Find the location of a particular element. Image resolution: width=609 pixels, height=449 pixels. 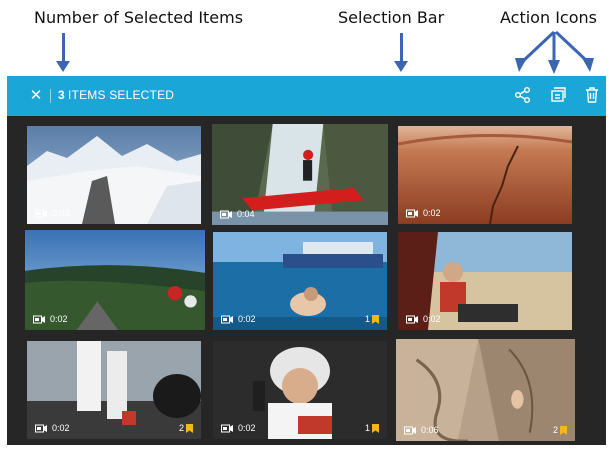

export-icon is located at coordinates (558, 95).